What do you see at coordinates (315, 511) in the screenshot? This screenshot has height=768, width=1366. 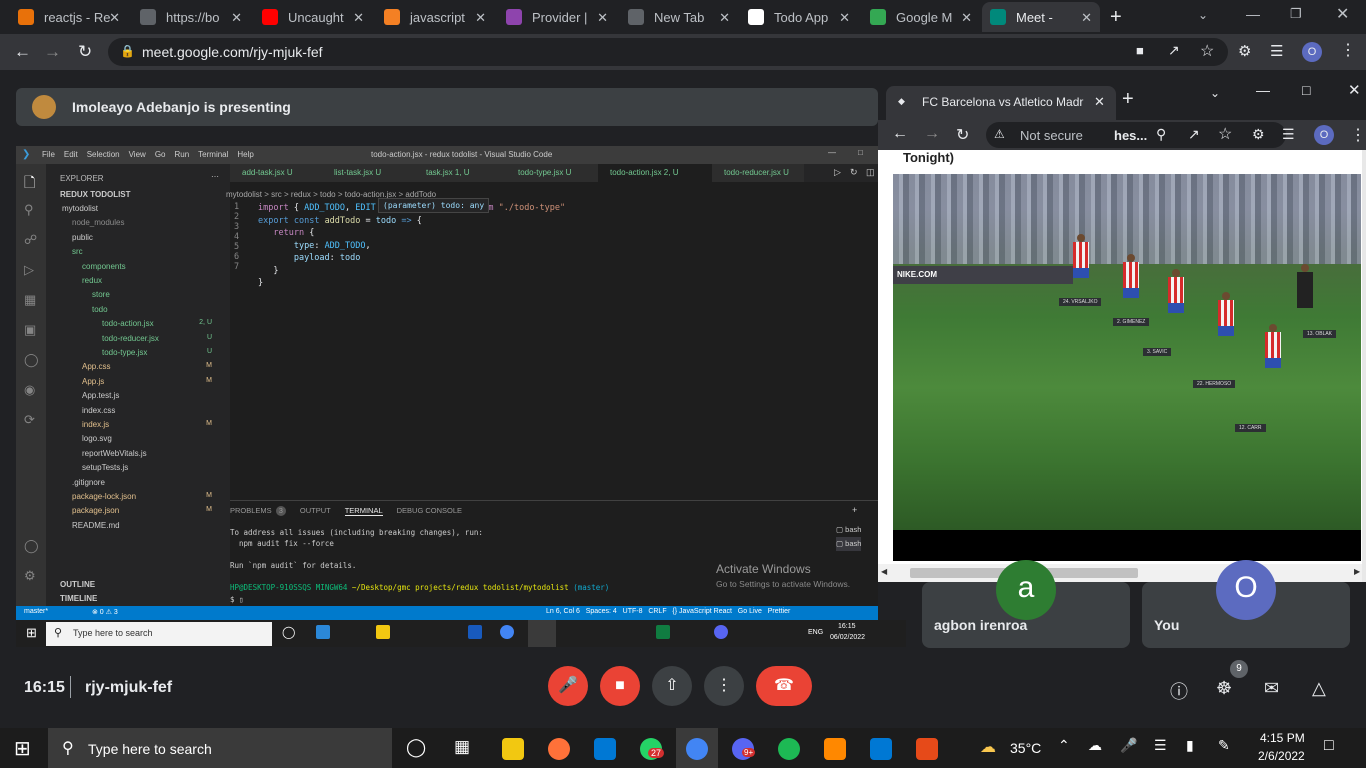 I see `output-tab: OUTPUT` at bounding box center [315, 511].